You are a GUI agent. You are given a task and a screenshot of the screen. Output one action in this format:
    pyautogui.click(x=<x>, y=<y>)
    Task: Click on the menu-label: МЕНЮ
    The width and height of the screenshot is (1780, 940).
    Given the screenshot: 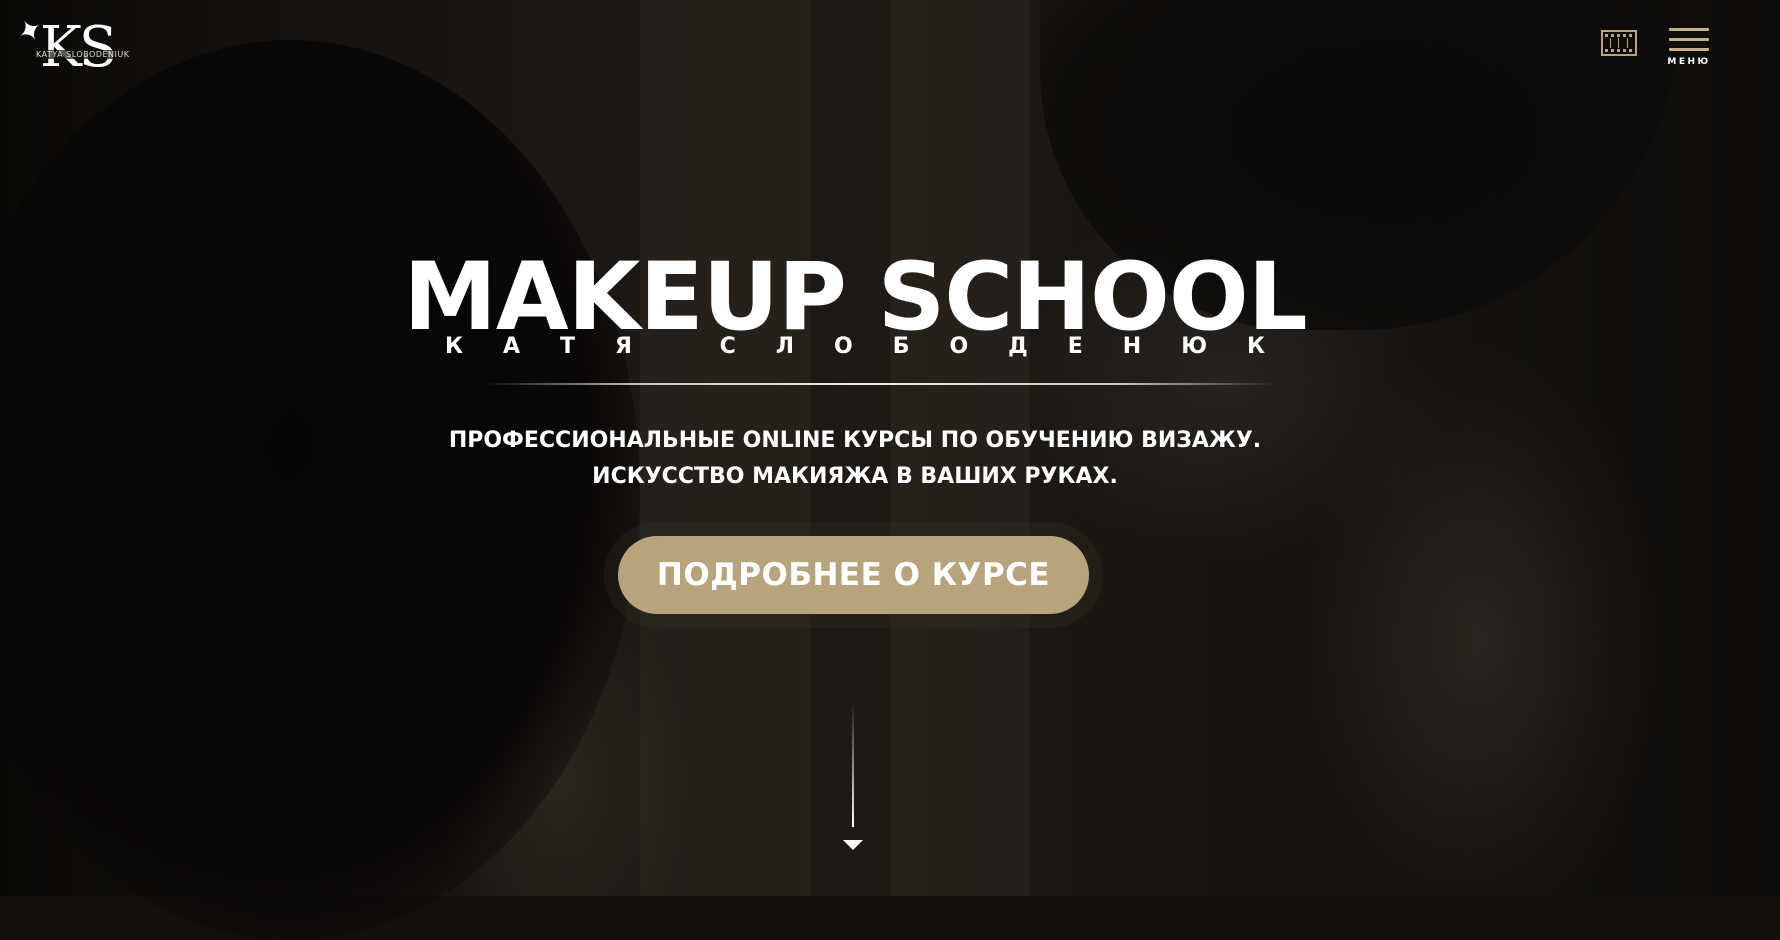 What is the action you would take?
    pyautogui.click(x=1689, y=62)
    